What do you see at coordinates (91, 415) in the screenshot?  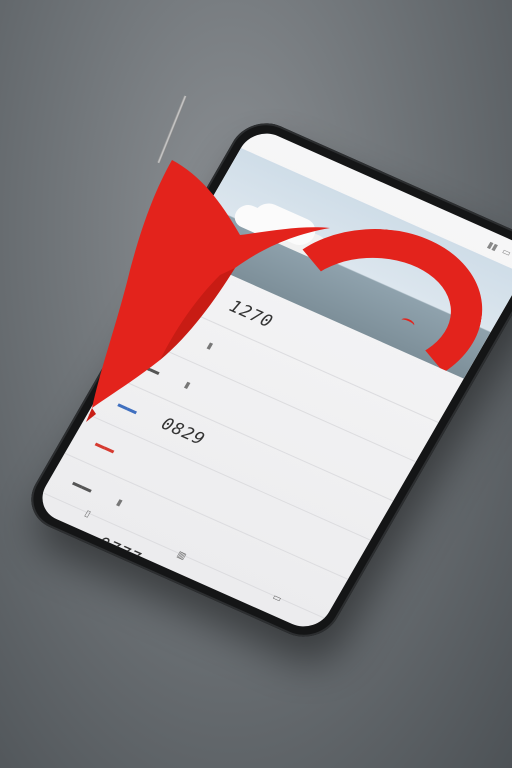 I see `flag-tassel` at bounding box center [91, 415].